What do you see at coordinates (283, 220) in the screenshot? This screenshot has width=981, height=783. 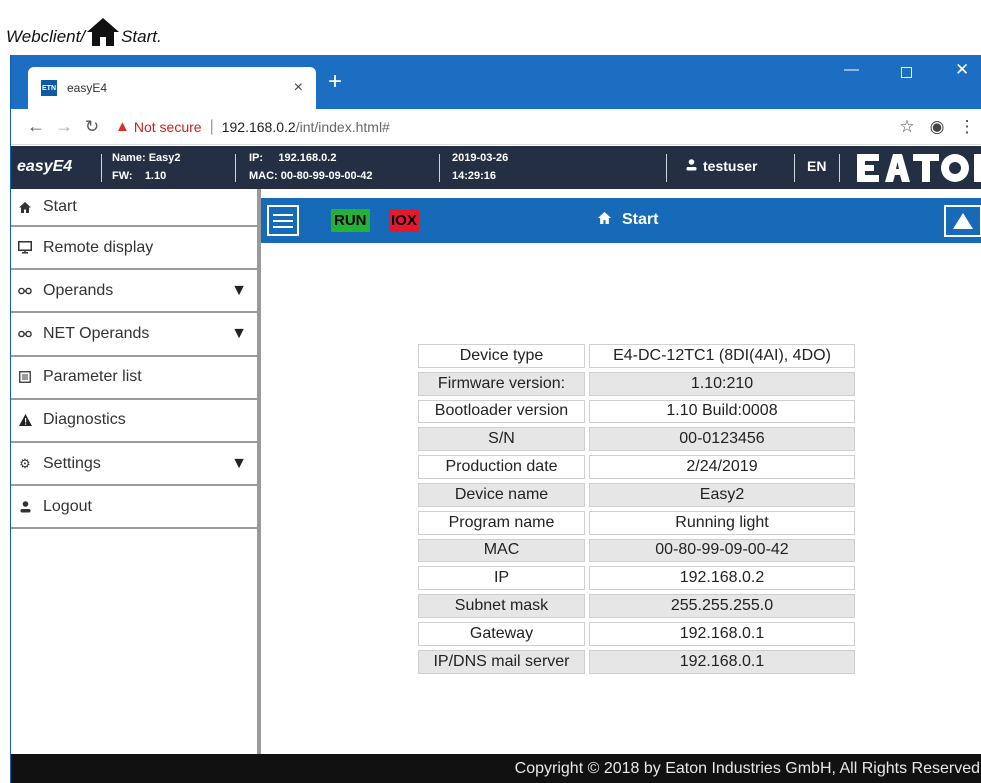 I see `hamburger-menu-button` at bounding box center [283, 220].